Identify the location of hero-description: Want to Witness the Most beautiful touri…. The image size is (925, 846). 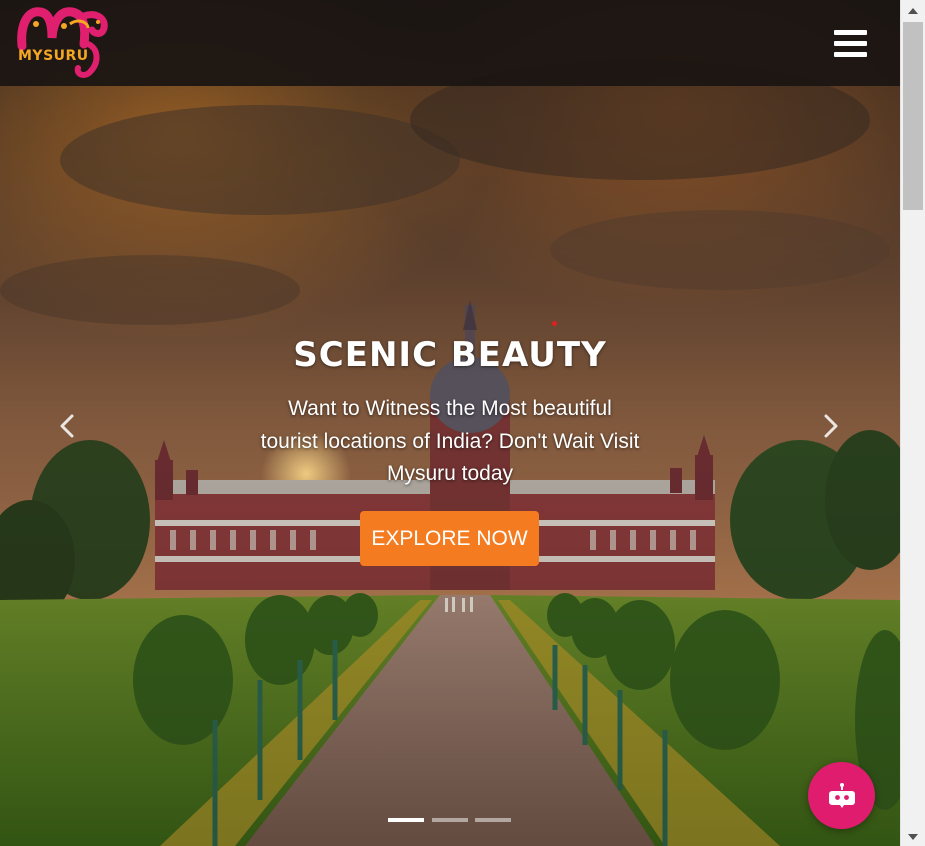
(450, 441).